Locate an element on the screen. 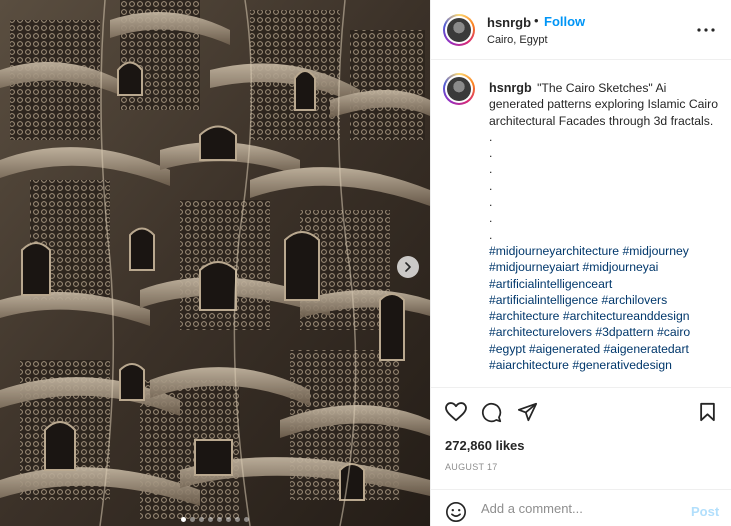 The height and width of the screenshot is (526, 731). caption-username: hsnrgb is located at coordinates (510, 88).